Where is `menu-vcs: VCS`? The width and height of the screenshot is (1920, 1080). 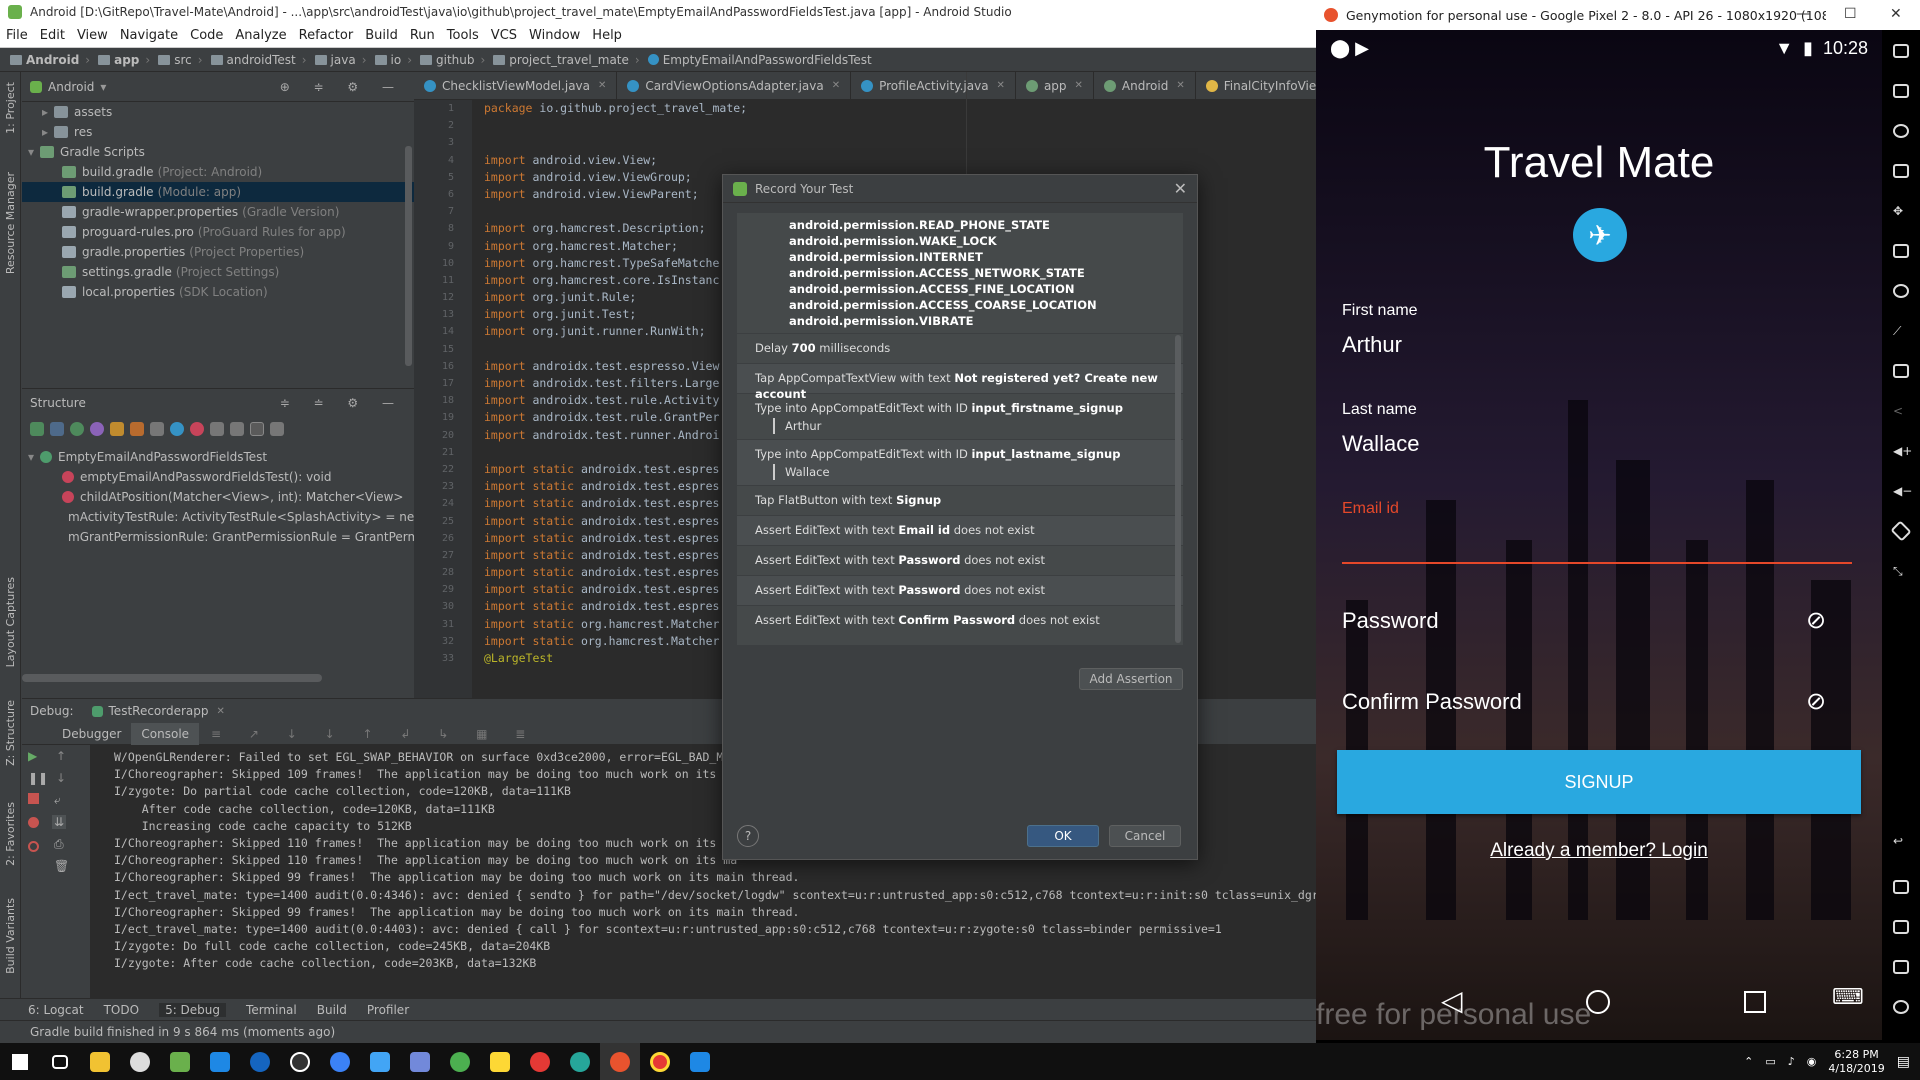 menu-vcs: VCS is located at coordinates (504, 35).